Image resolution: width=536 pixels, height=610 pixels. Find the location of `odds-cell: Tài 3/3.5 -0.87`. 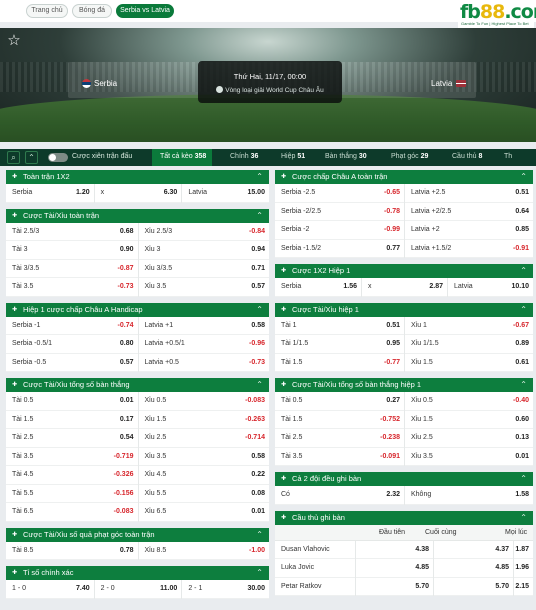

odds-cell: Tài 3/3.5 -0.87 is located at coordinates (72, 269).